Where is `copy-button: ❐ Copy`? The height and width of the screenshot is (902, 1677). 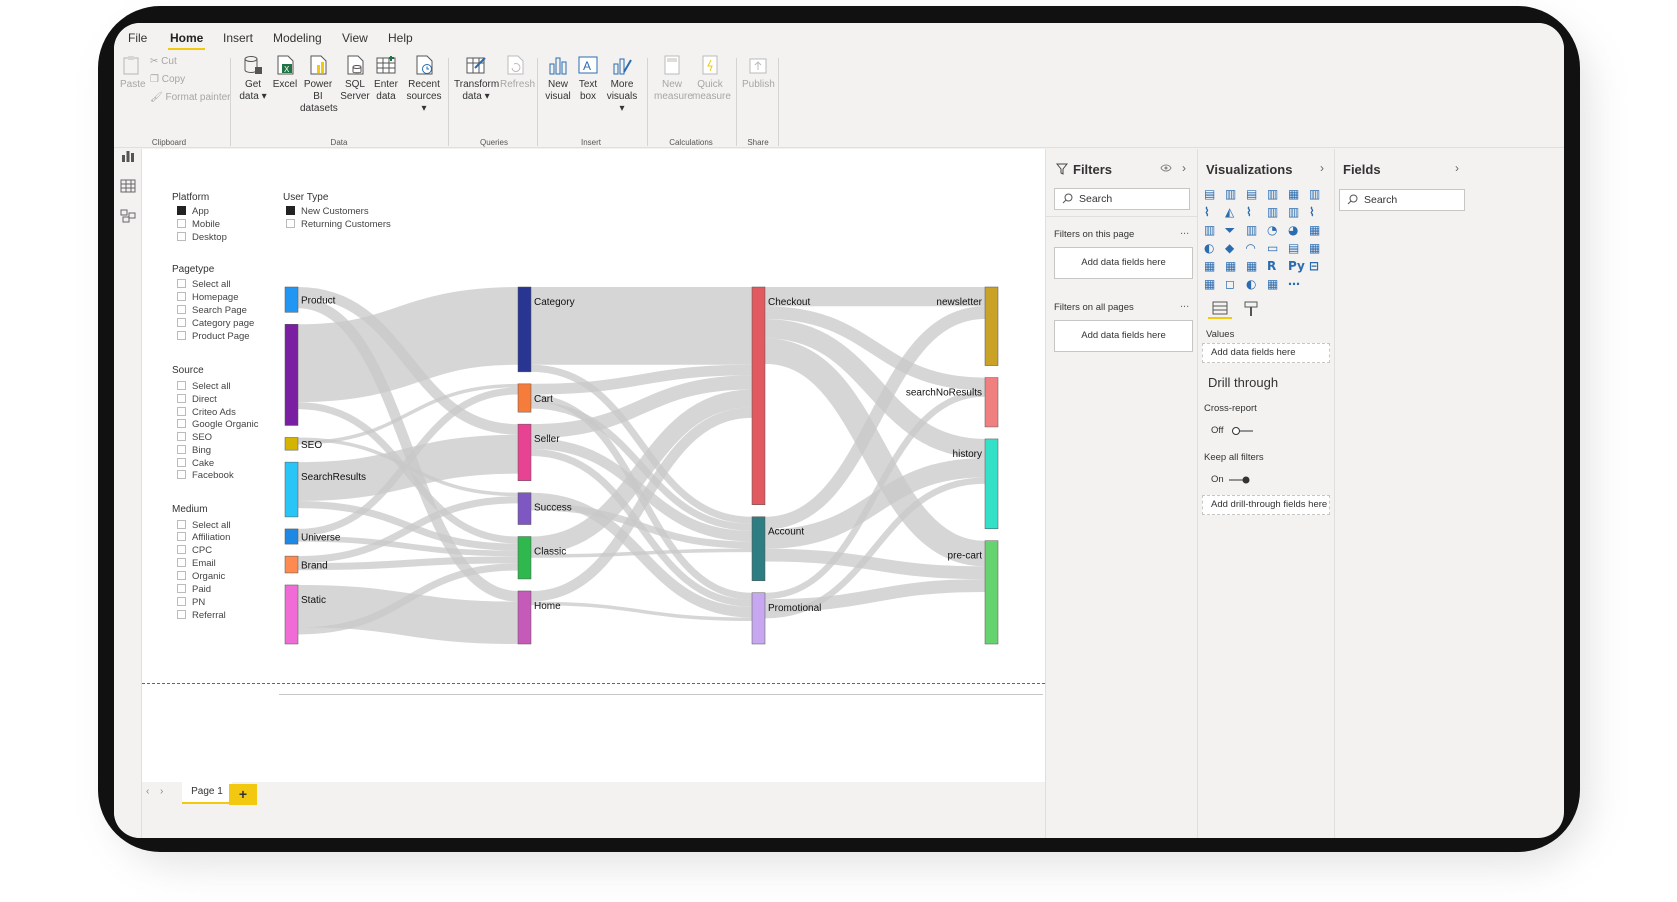 copy-button: ❐ Copy is located at coordinates (167, 79).